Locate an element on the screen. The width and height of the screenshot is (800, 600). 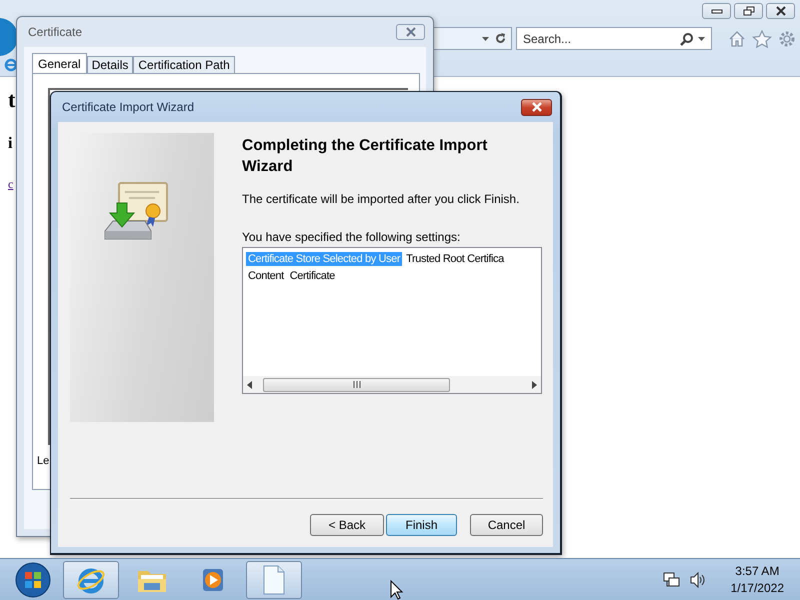
panel-text: Le is located at coordinates (43, 461).